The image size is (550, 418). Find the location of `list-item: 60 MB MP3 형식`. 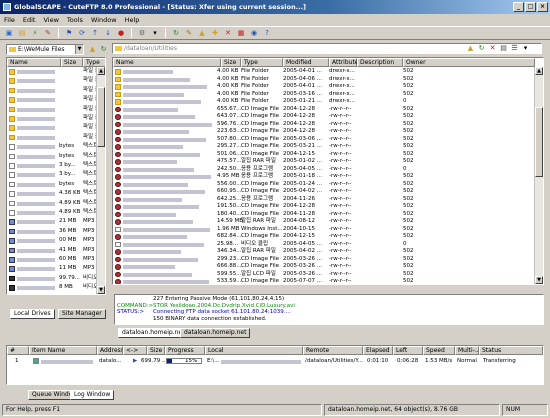

list-item: 60 MB MP3 형식 is located at coordinates (56, 260).